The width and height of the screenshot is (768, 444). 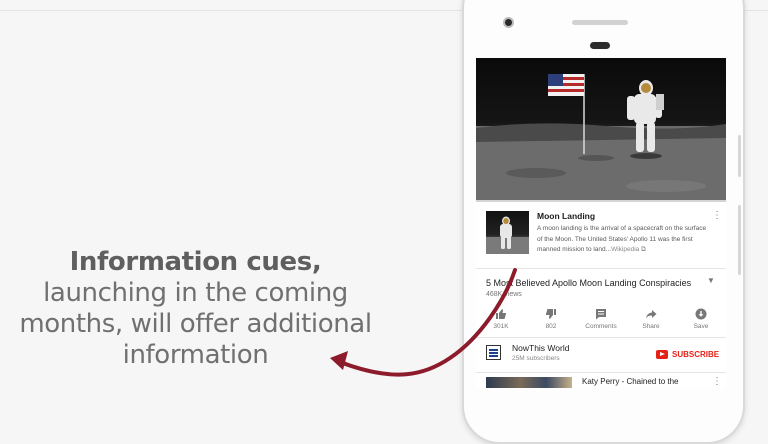 I want to click on dislike-button: 802, so click(x=551, y=319).